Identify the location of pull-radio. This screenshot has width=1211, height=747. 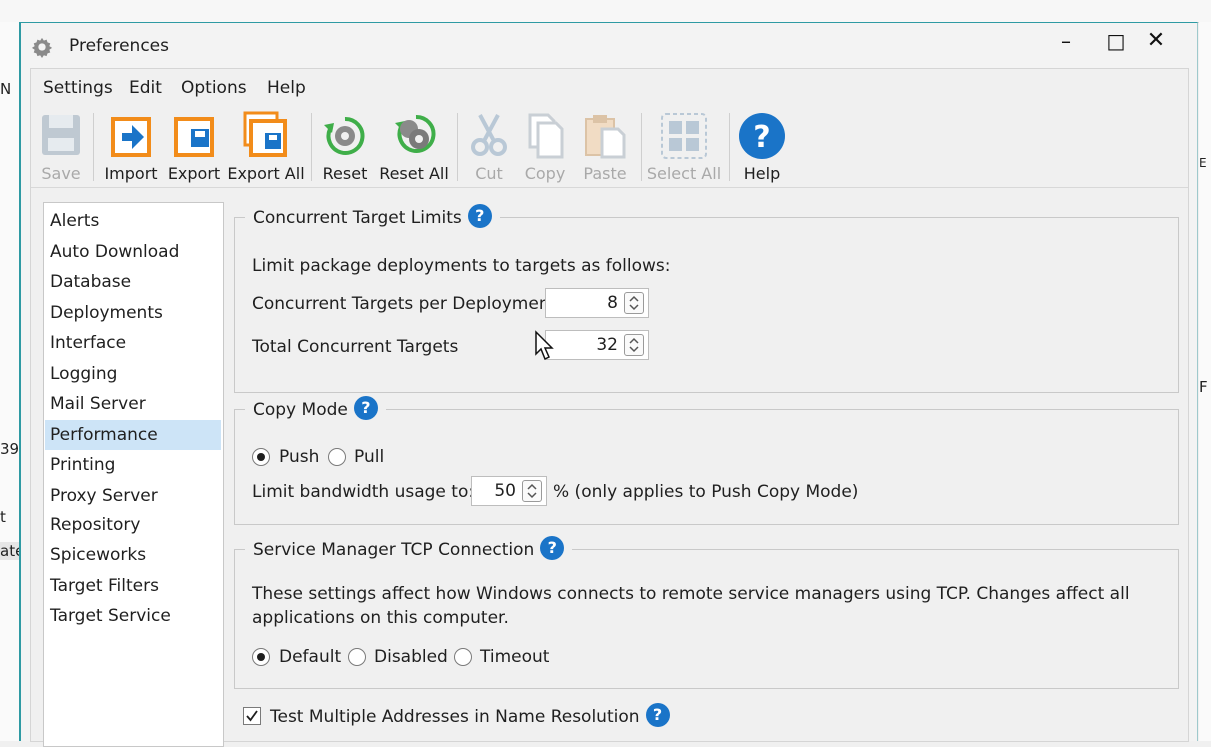
(337, 457).